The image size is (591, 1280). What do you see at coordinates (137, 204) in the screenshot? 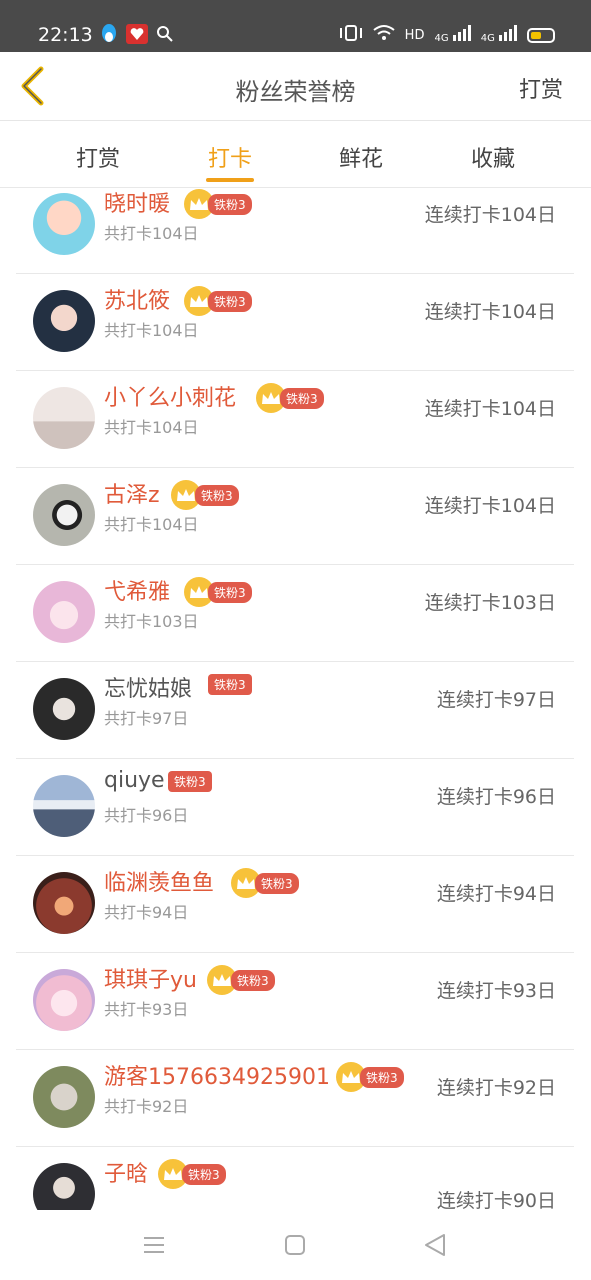
I see `user-name: 晓时暖` at bounding box center [137, 204].